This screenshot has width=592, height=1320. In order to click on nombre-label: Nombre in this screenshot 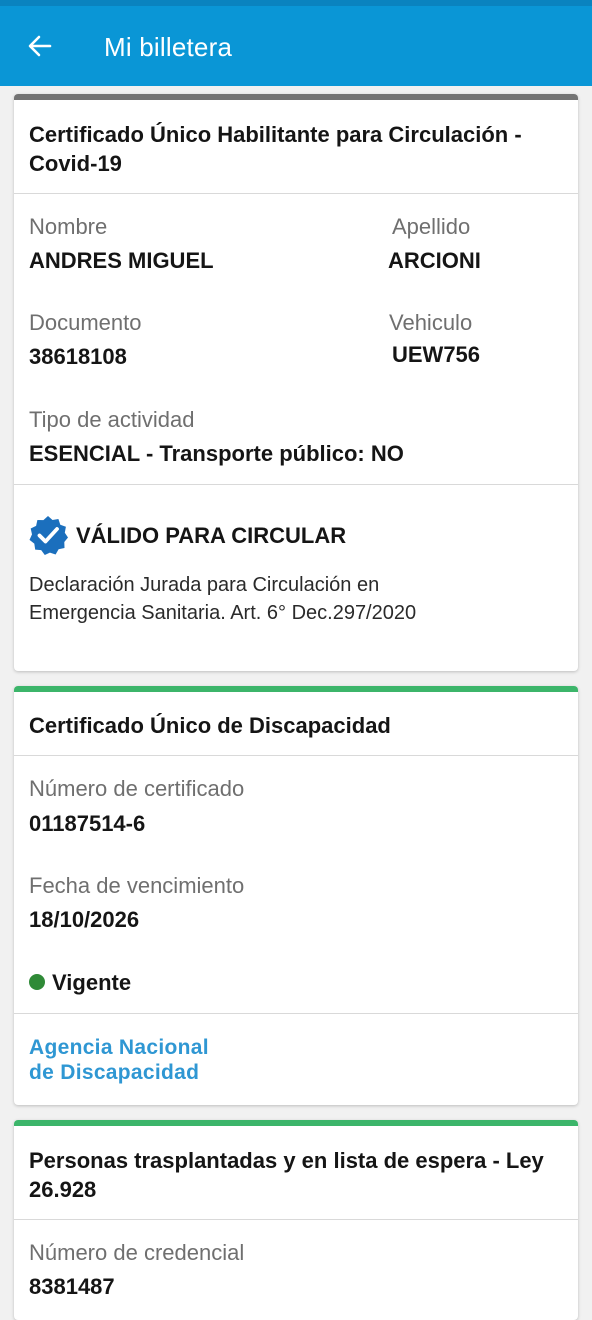, I will do `click(68, 226)`.